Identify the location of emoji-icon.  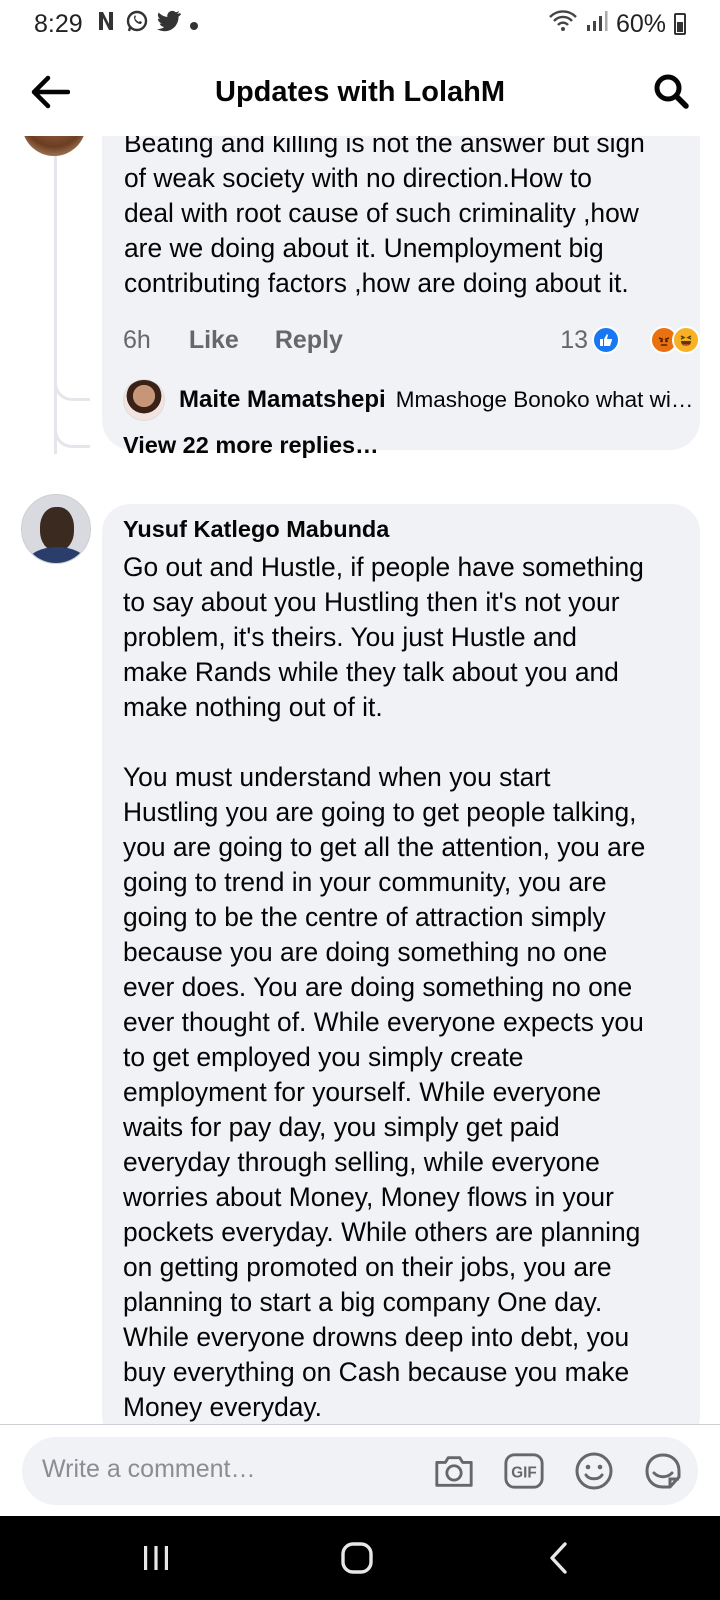
(594, 1471).